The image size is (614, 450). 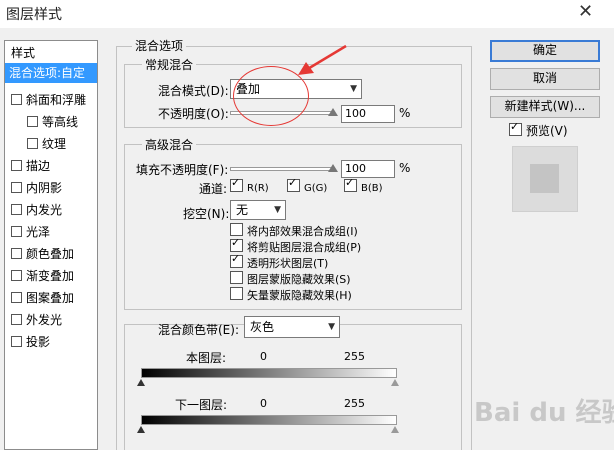 I want to click on underlying-max-value: 255, so click(x=354, y=403).